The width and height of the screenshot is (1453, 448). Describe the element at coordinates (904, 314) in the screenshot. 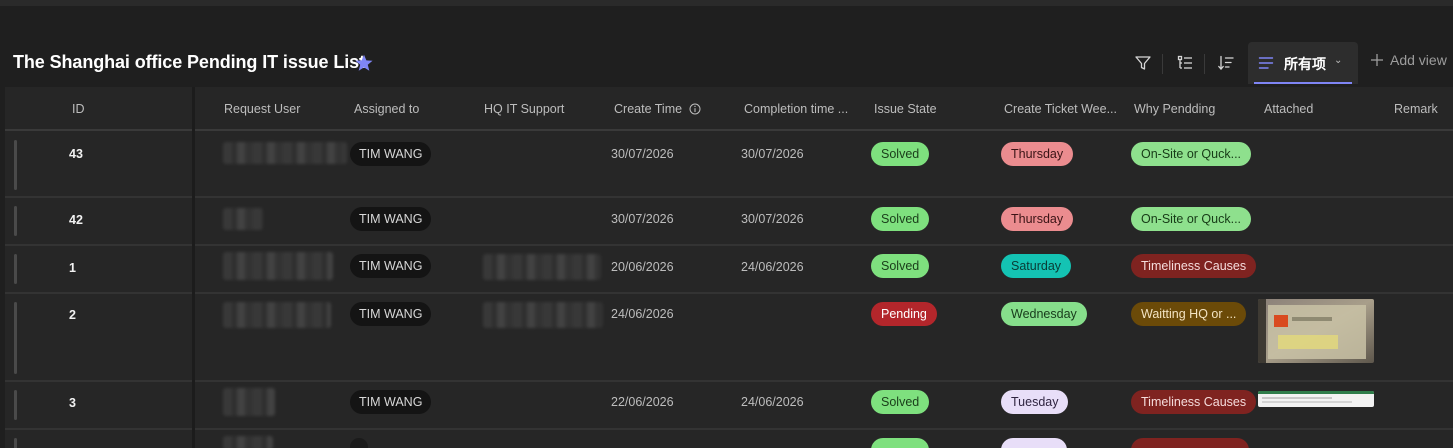

I see `issue-state-badge: Pending` at that location.